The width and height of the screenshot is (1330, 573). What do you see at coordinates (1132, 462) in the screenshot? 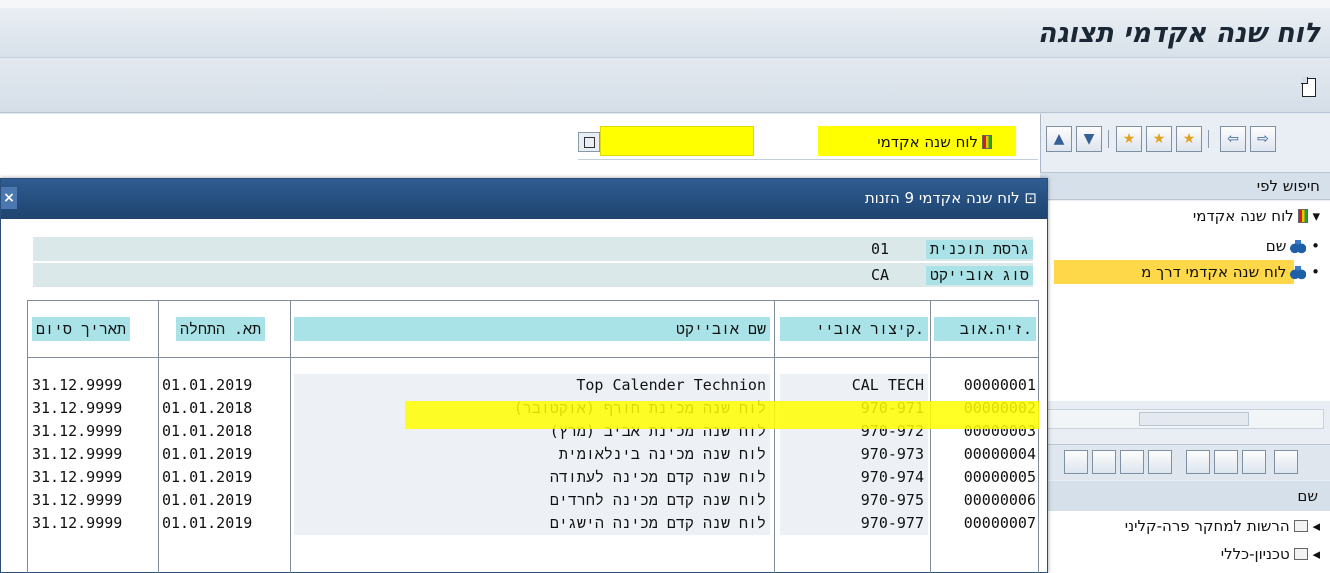
I see `refresh-icon` at bounding box center [1132, 462].